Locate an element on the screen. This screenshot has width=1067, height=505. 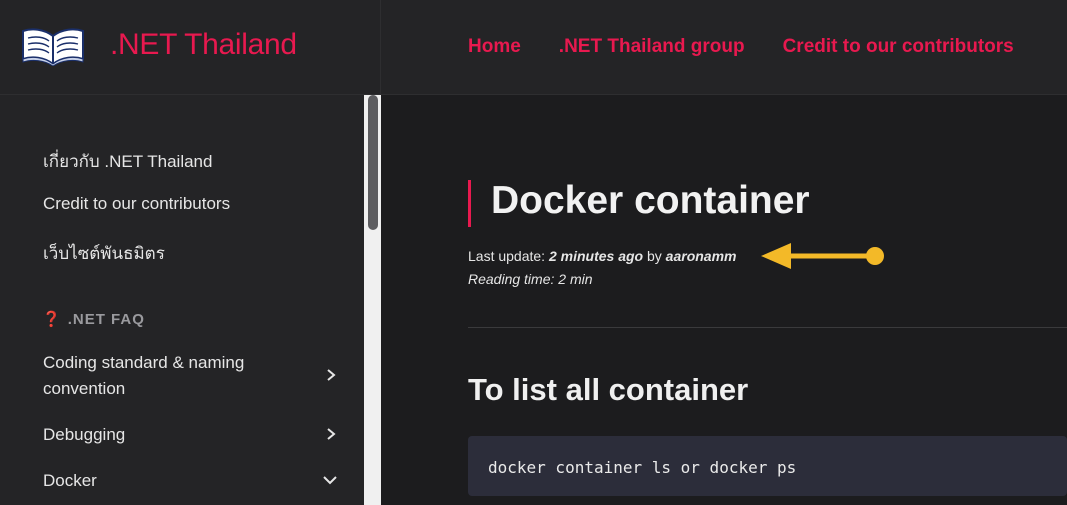
page-title: Docker container is located at coordinates (650, 200).